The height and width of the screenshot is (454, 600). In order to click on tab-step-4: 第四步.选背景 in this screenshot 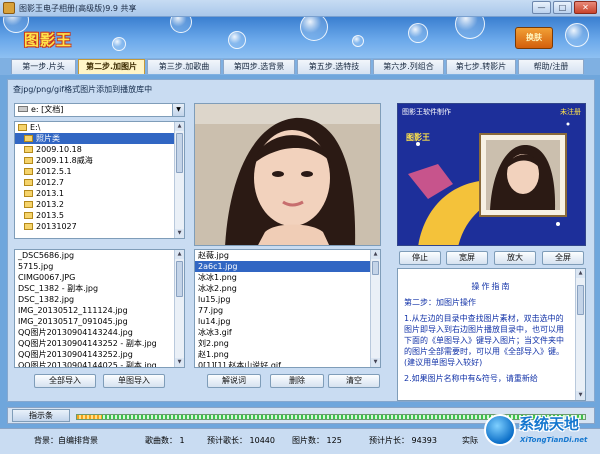, I will do `click(259, 66)`.